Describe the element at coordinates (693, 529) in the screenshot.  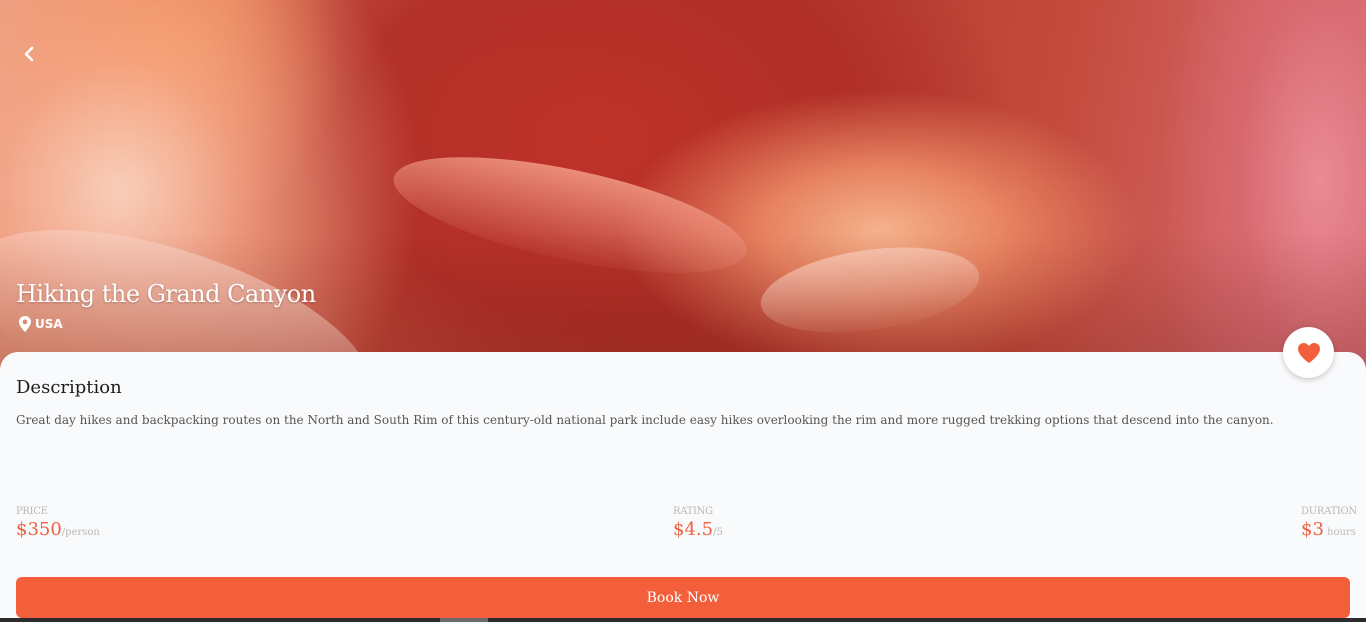
I see `stat-value: $4.5` at that location.